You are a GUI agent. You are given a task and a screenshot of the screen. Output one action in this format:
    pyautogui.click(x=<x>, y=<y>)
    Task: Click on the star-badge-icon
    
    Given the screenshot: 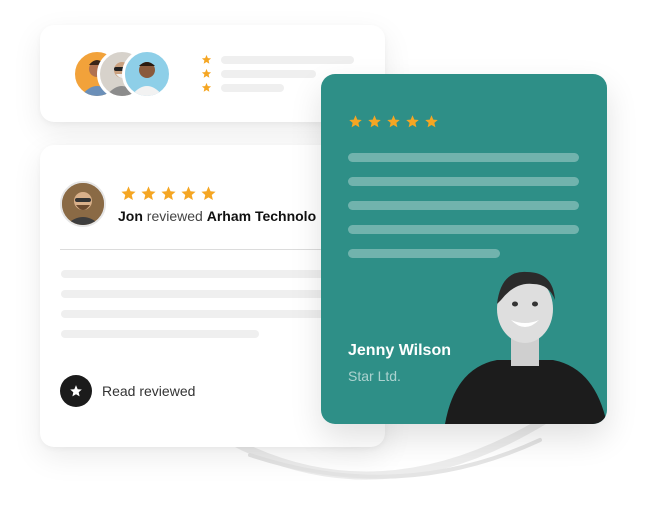 What is the action you would take?
    pyautogui.click(x=76, y=391)
    